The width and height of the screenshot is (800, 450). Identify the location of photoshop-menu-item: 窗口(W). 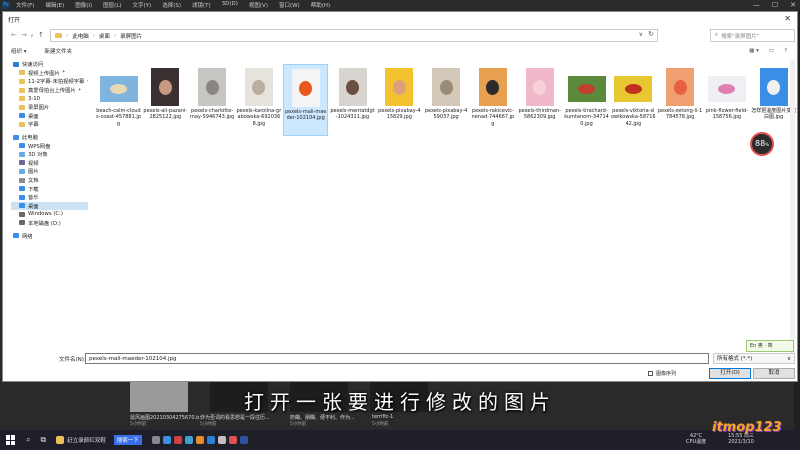
(289, 5).